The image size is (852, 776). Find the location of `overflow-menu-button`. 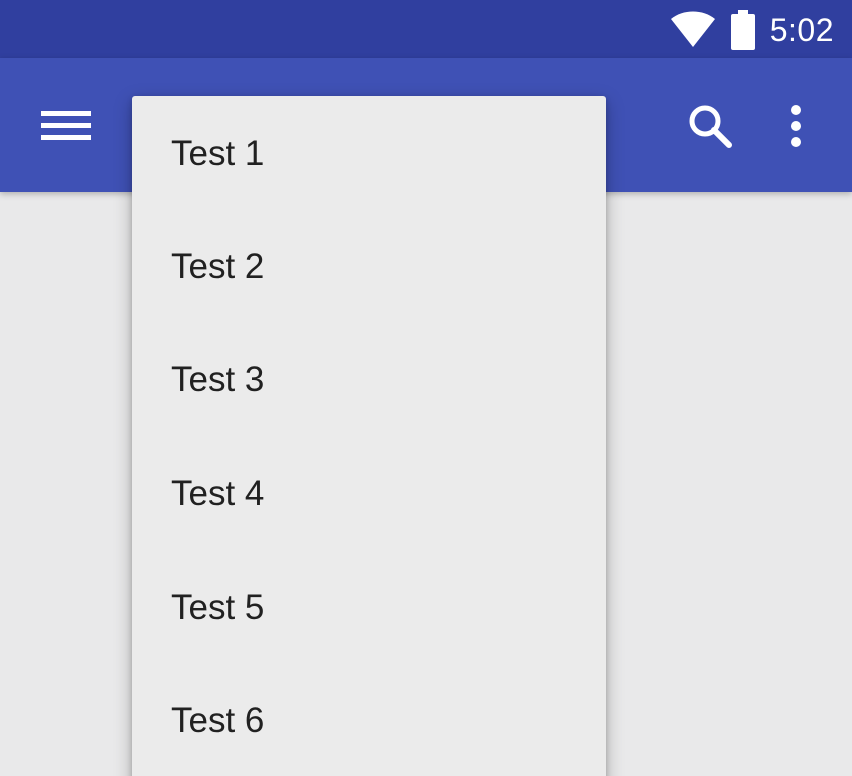

overflow-menu-button is located at coordinates (796, 126).